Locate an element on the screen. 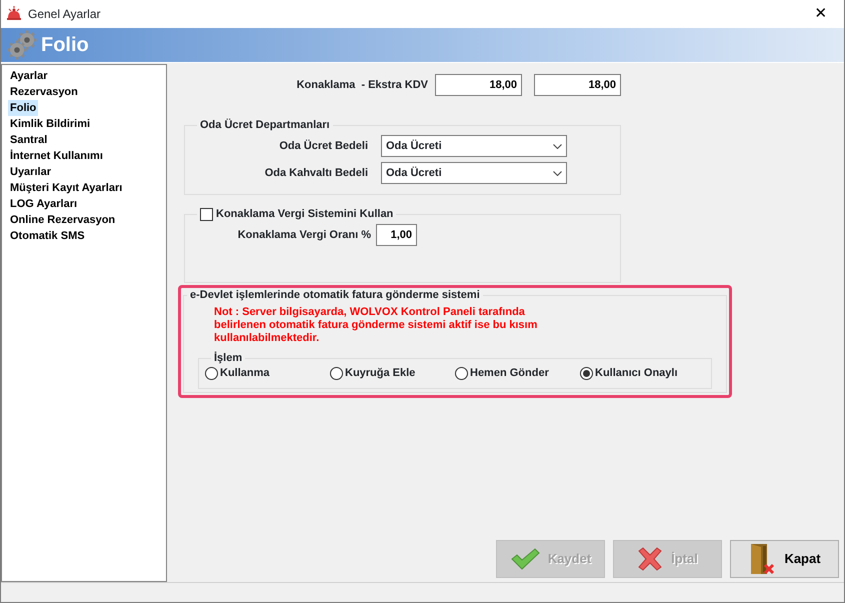 The image size is (845, 603). gears-icon is located at coordinates (22, 45).